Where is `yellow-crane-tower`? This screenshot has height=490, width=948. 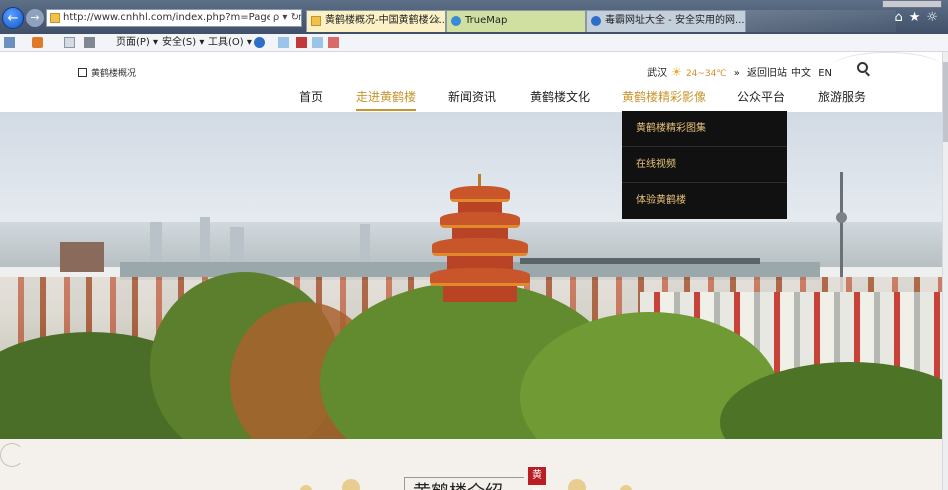
yellow-crane-tower is located at coordinates (480, 238).